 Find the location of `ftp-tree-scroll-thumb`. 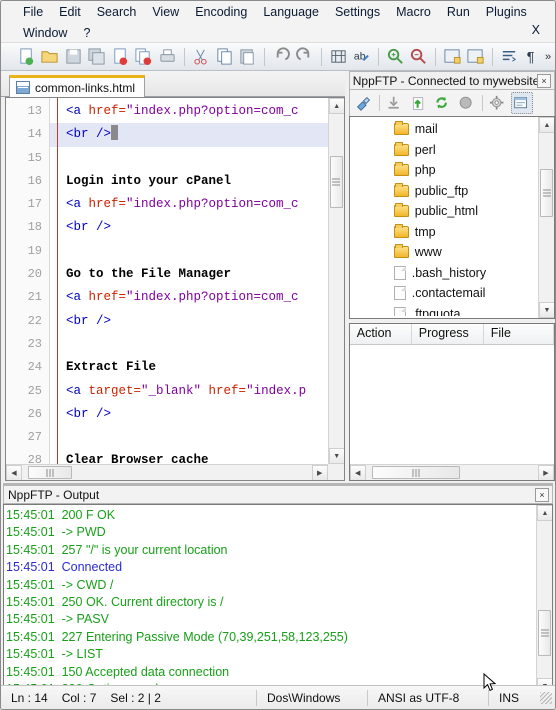

ftp-tree-scroll-thumb is located at coordinates (546, 193).